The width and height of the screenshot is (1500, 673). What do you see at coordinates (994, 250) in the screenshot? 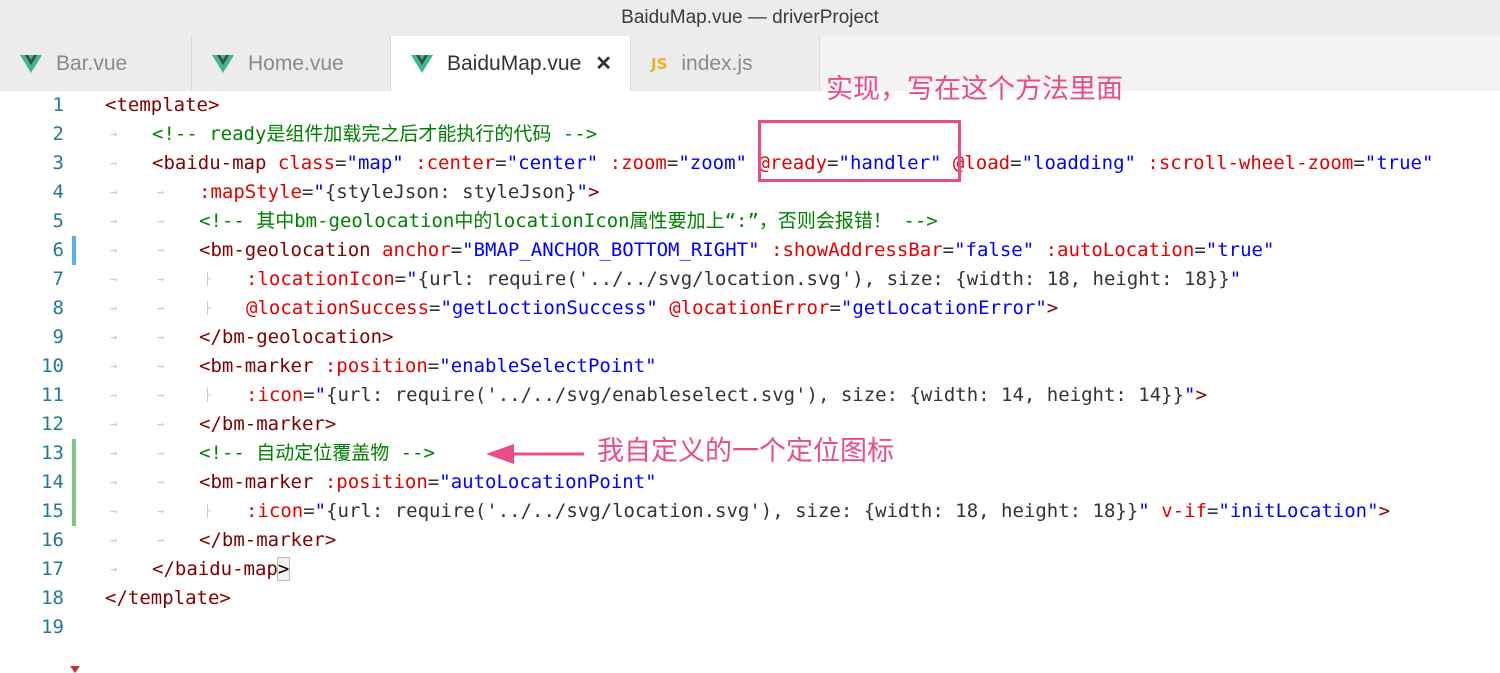
I see `code-token: "false"` at bounding box center [994, 250].